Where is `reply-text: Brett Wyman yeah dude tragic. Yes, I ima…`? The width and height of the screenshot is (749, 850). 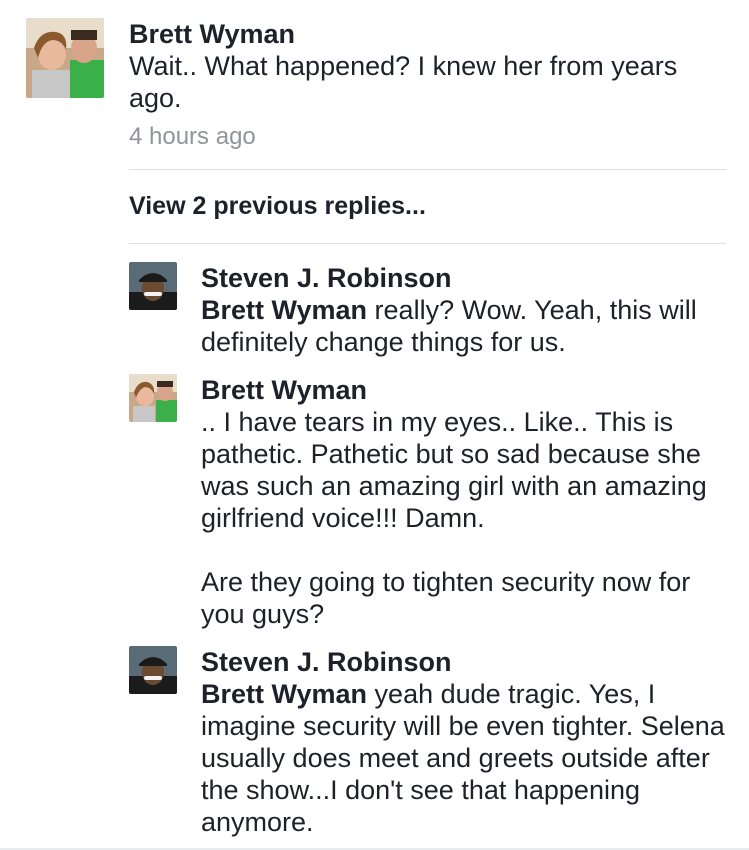 reply-text: Brett Wyman yeah dude tragic. Yes, I ima… is located at coordinates (465, 758).